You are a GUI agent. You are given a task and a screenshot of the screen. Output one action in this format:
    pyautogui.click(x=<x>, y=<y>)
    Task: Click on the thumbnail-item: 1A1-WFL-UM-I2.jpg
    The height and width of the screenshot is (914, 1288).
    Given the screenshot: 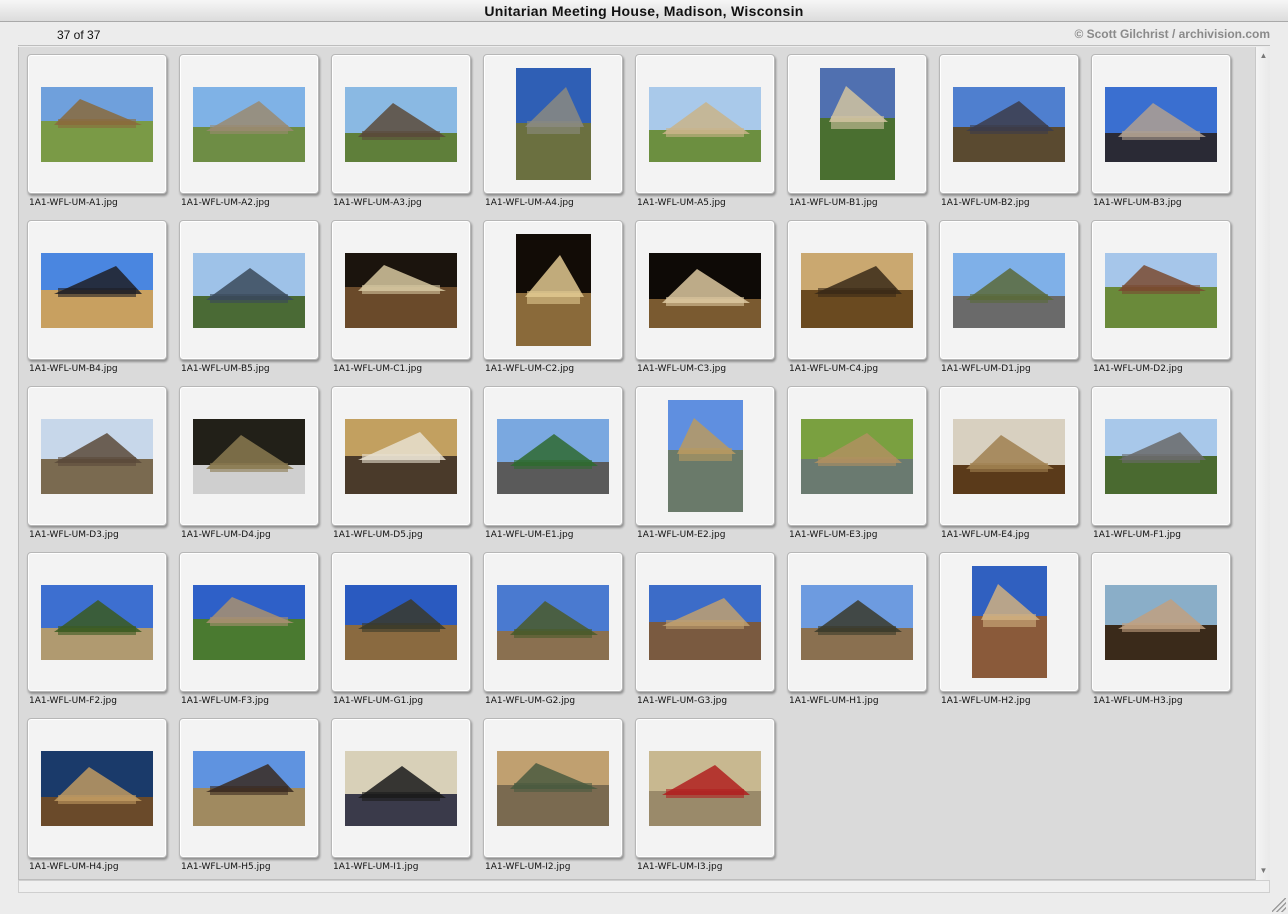 What is the action you would take?
    pyautogui.click(x=553, y=795)
    